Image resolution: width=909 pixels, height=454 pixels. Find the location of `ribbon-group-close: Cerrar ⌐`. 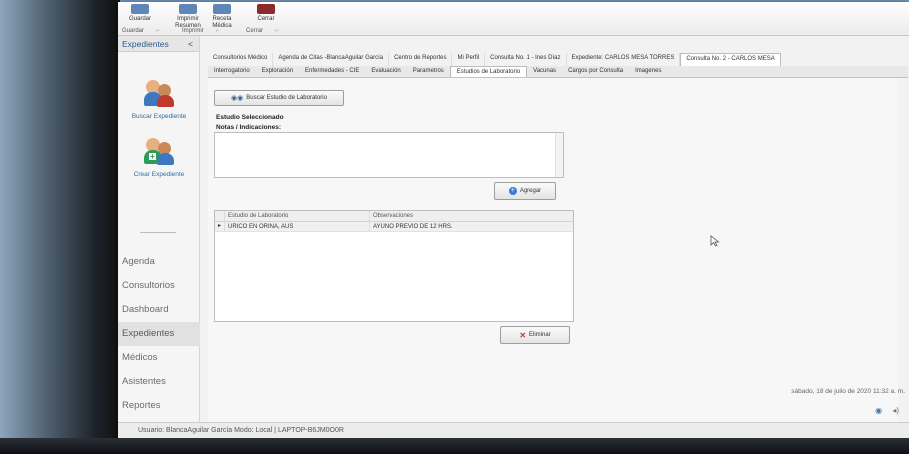

ribbon-group-close: Cerrar ⌐ is located at coordinates (262, 31).